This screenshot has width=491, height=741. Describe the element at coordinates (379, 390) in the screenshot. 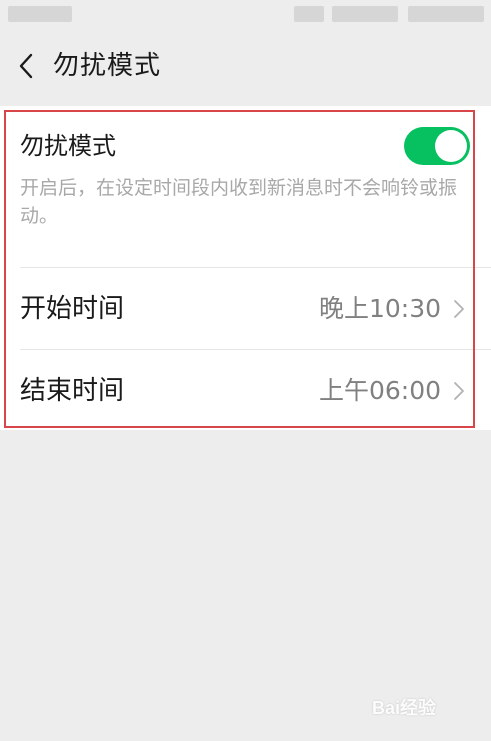

I see `end-time-value: 上午06:00` at that location.